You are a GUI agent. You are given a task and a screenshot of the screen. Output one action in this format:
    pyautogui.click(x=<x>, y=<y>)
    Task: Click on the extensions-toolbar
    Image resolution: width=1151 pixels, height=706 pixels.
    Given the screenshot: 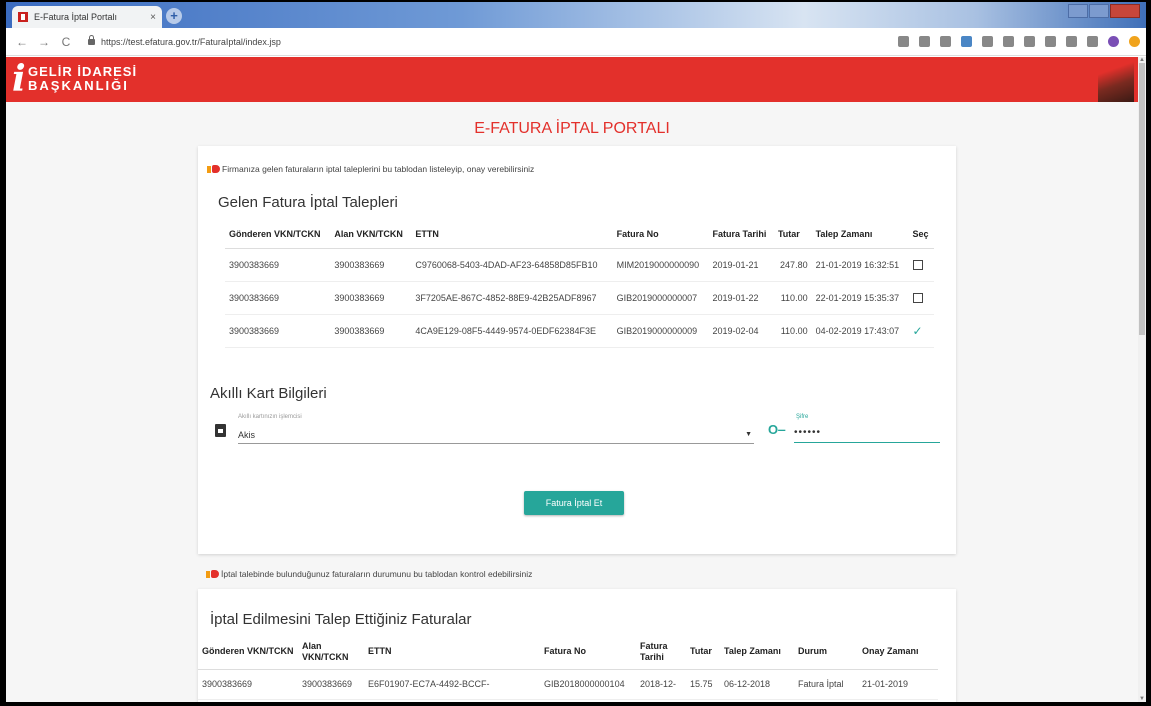 What is the action you would take?
    pyautogui.click(x=1022, y=41)
    